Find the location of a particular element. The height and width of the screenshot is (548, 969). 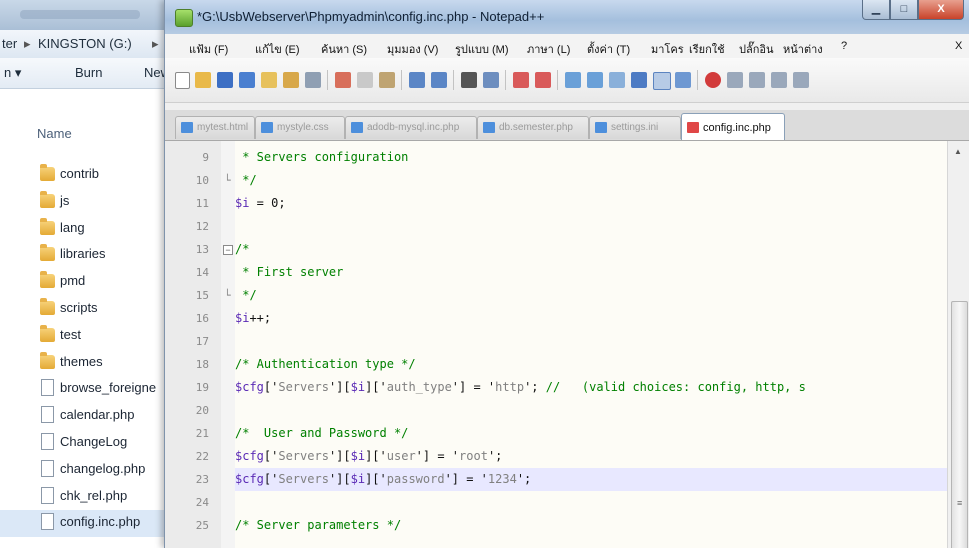

explorer-titlebar is located at coordinates (95, 15).